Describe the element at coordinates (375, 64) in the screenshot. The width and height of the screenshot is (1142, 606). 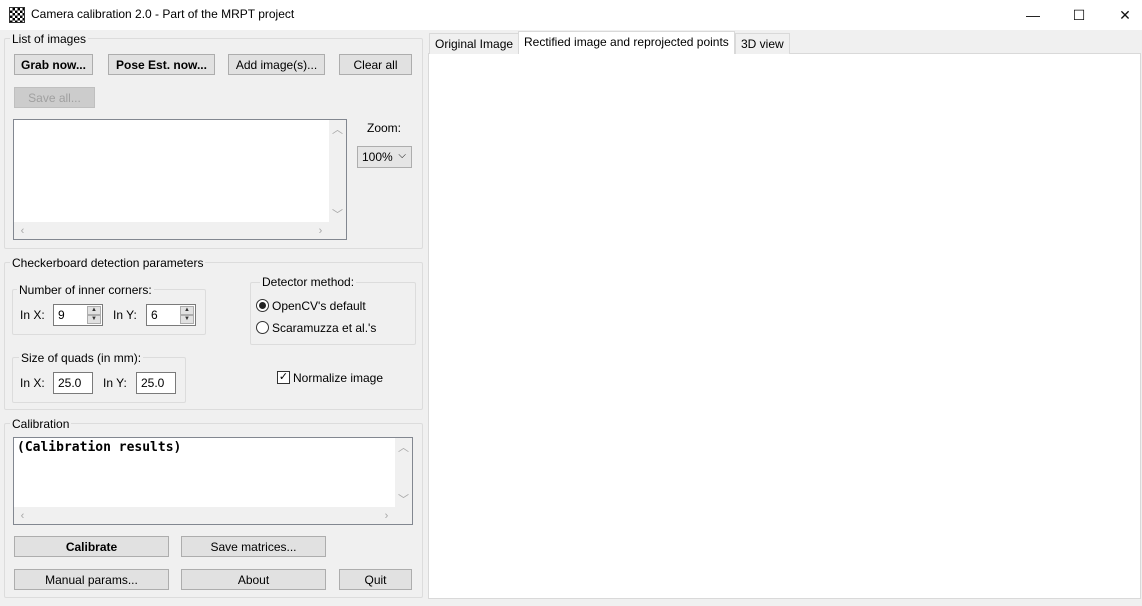
I see `clear-all-button: Clear all` at that location.